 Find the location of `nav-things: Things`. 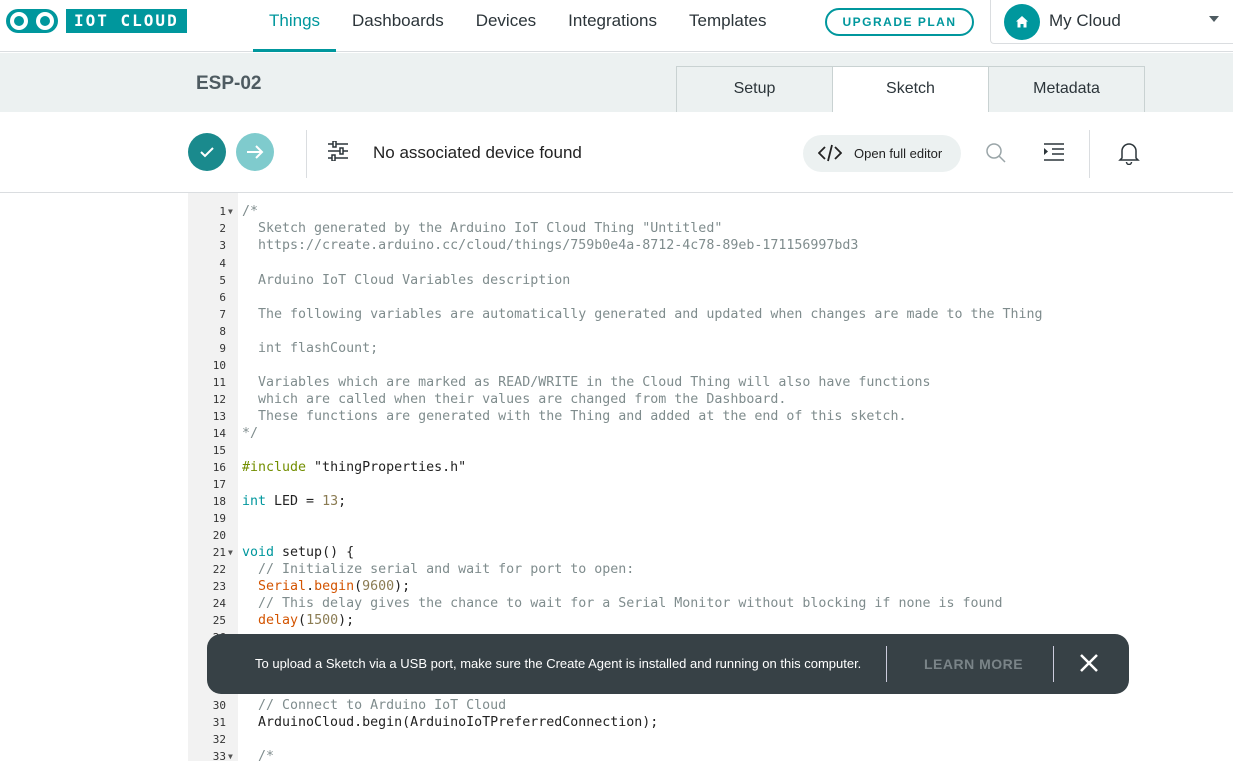

nav-things: Things is located at coordinates (295, 26).